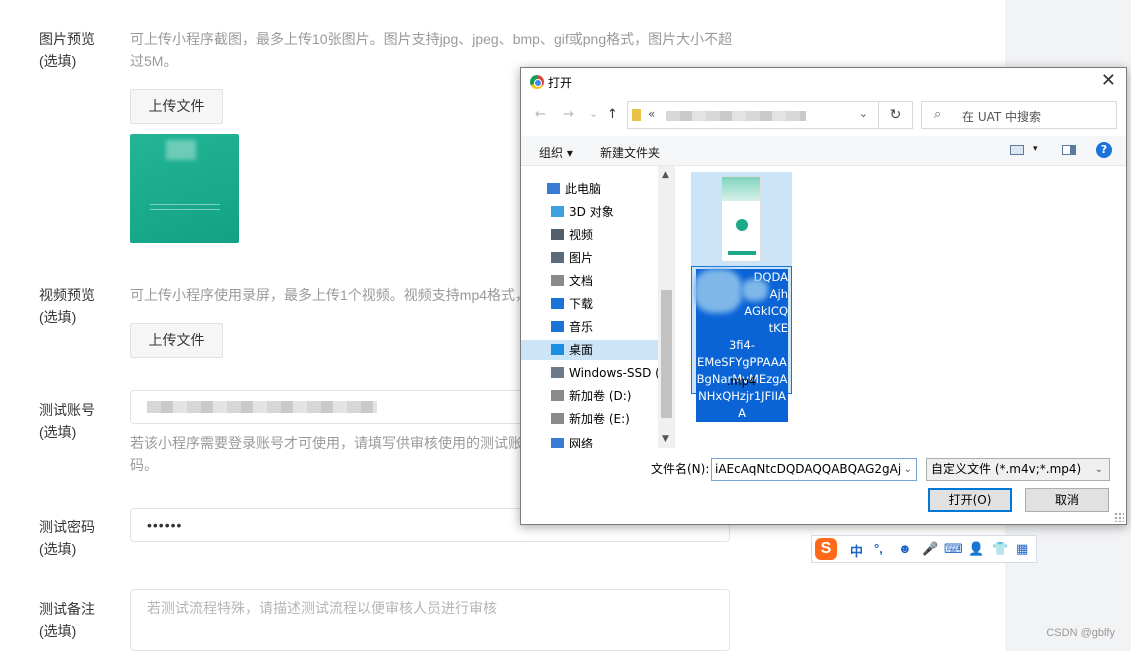  I want to click on navigation-bar: ← → ⌄ ↑ « ⌄ ↻ ⌕ 在 UAT 中搜索, so click(823, 116).